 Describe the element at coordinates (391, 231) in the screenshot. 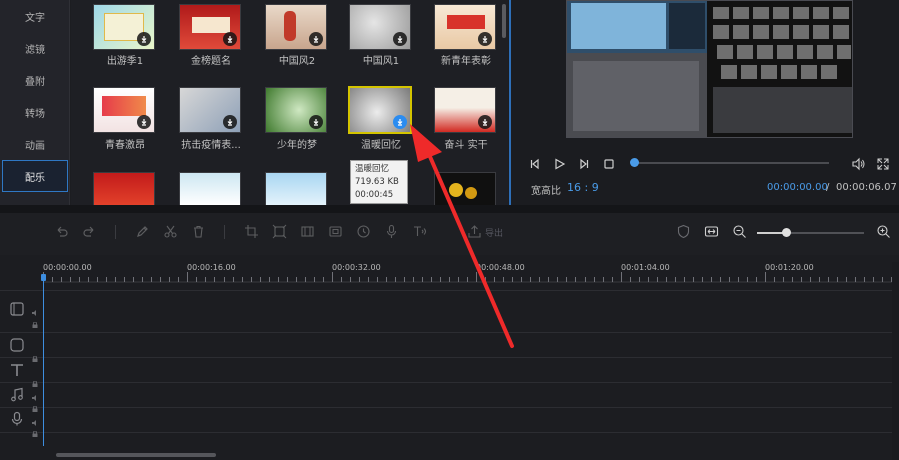

I see `record-voice-button` at that location.